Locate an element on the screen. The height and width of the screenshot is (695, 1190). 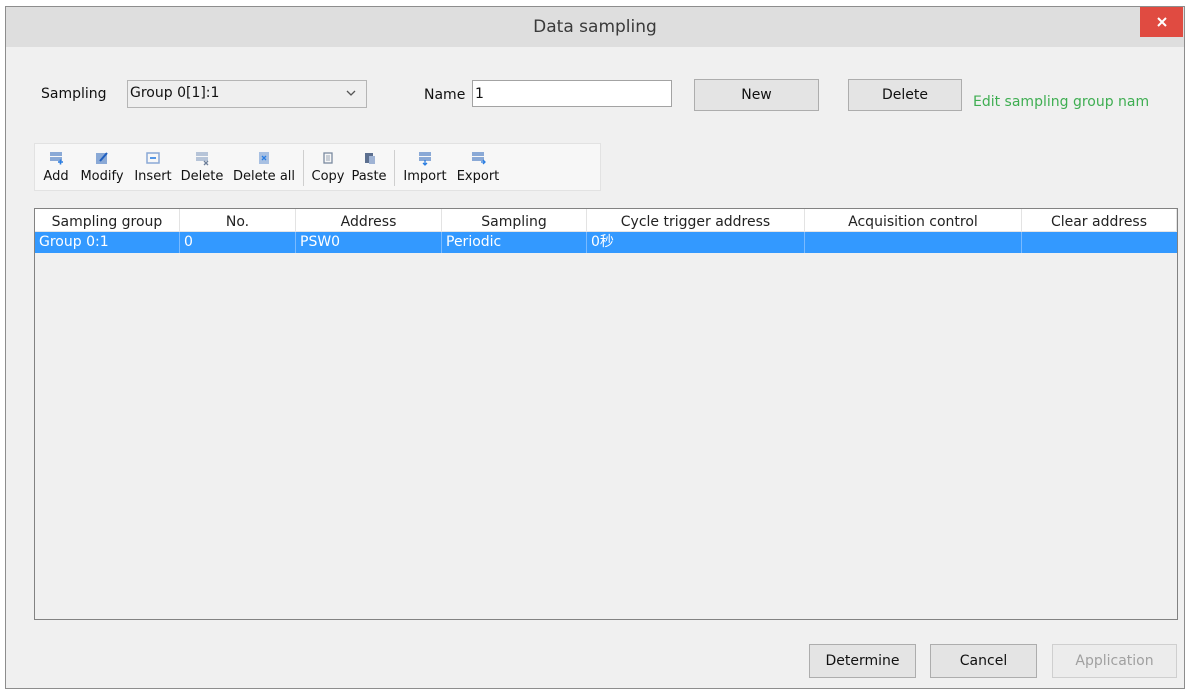
toolbar-insert-button: Insert is located at coordinates (153, 167).